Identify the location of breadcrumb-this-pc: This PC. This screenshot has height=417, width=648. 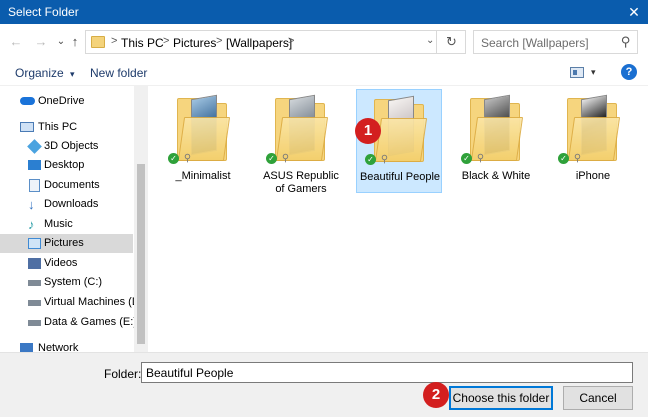
(142, 43).